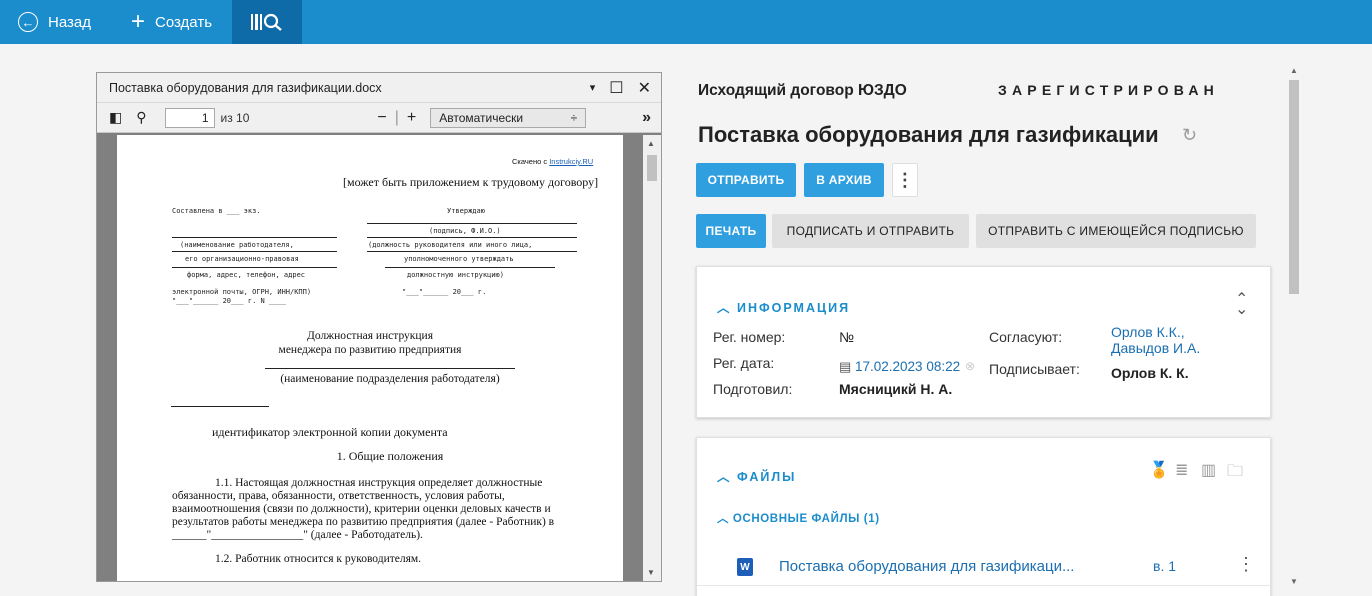  Describe the element at coordinates (508, 117) in the screenshot. I see `zoom-select: Автоматически ÷` at that location.